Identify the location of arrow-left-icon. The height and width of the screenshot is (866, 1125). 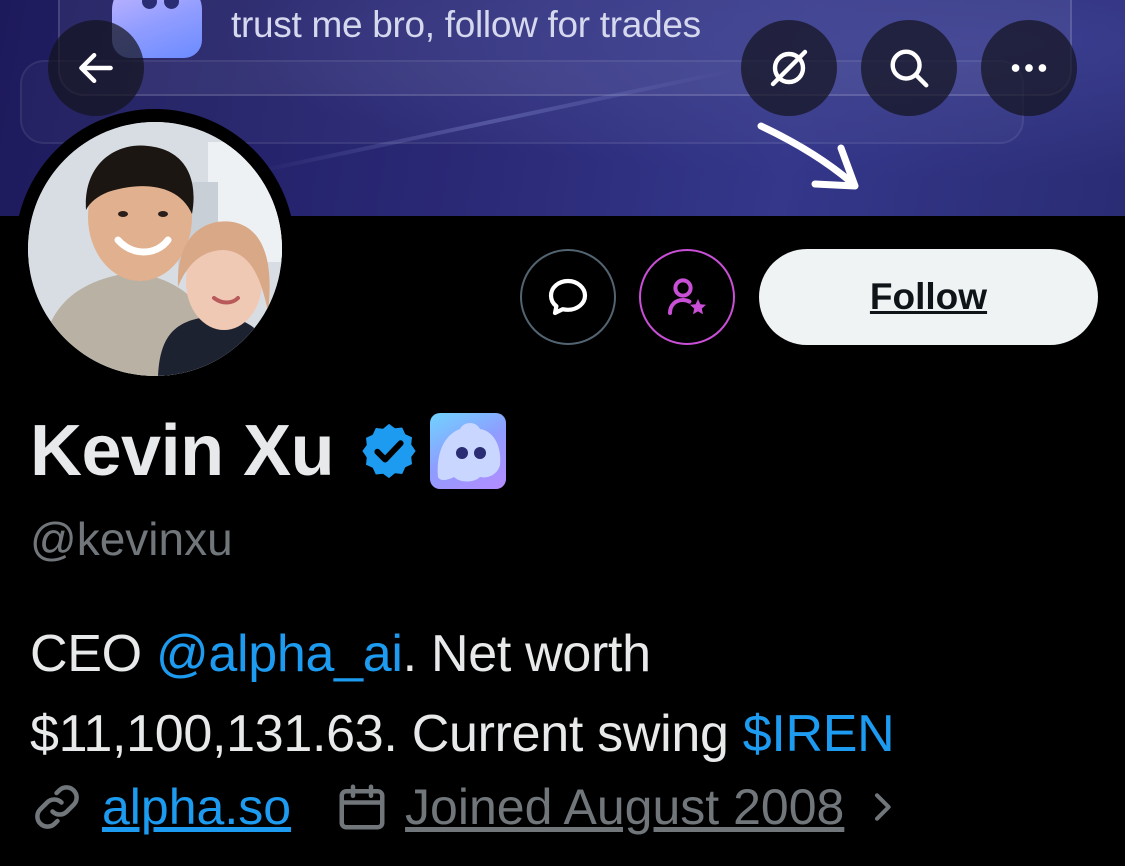
(96, 68).